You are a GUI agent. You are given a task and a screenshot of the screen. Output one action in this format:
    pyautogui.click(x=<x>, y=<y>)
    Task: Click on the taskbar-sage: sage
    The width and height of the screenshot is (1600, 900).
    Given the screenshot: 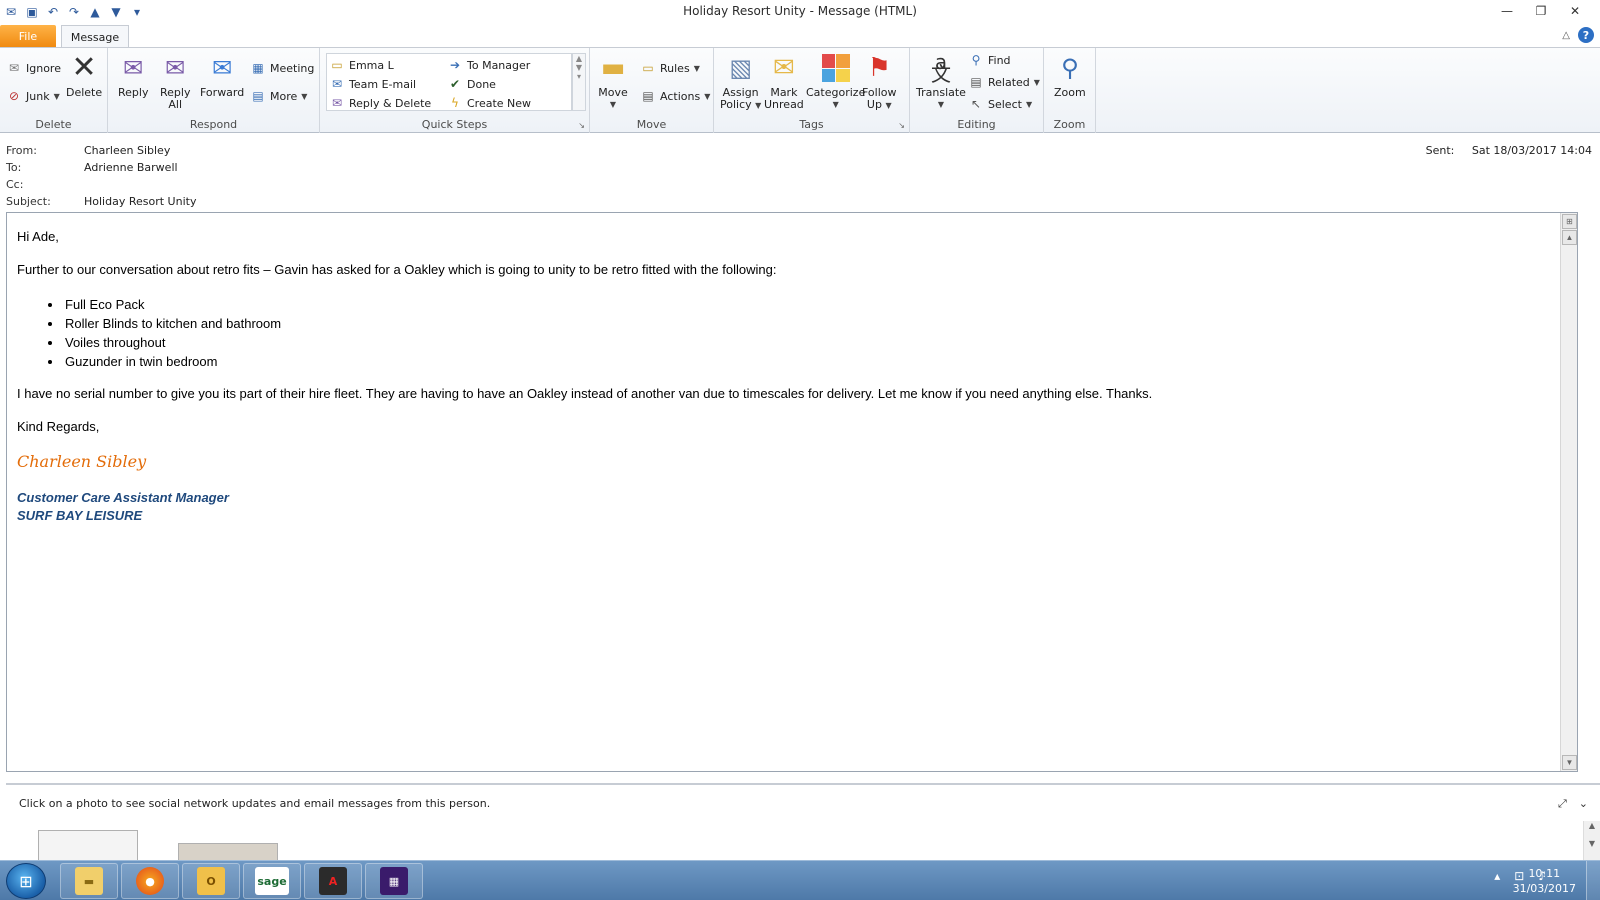 What is the action you would take?
    pyautogui.click(x=272, y=881)
    